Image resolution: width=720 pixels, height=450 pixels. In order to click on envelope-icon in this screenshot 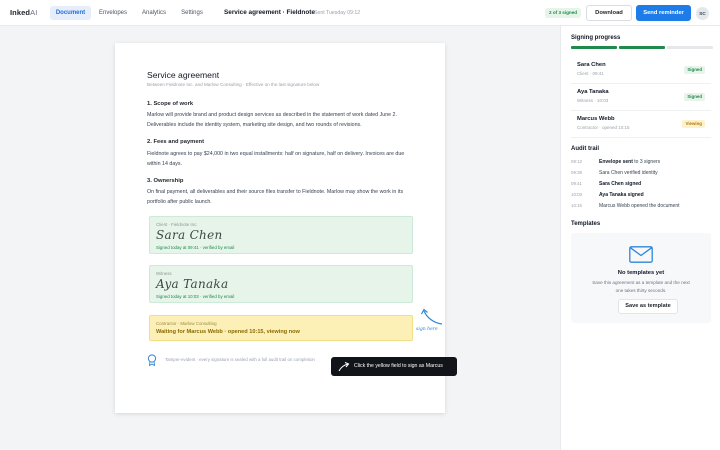, I will do `click(641, 254)`.